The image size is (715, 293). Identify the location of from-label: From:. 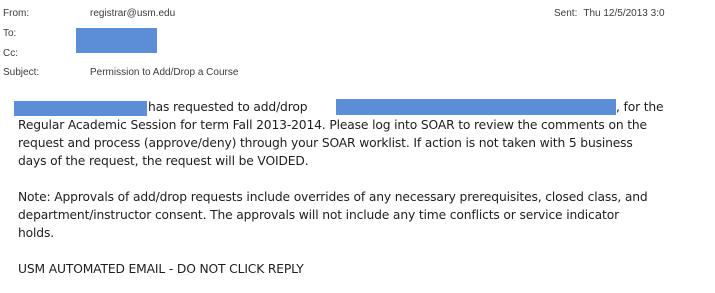
(16, 13).